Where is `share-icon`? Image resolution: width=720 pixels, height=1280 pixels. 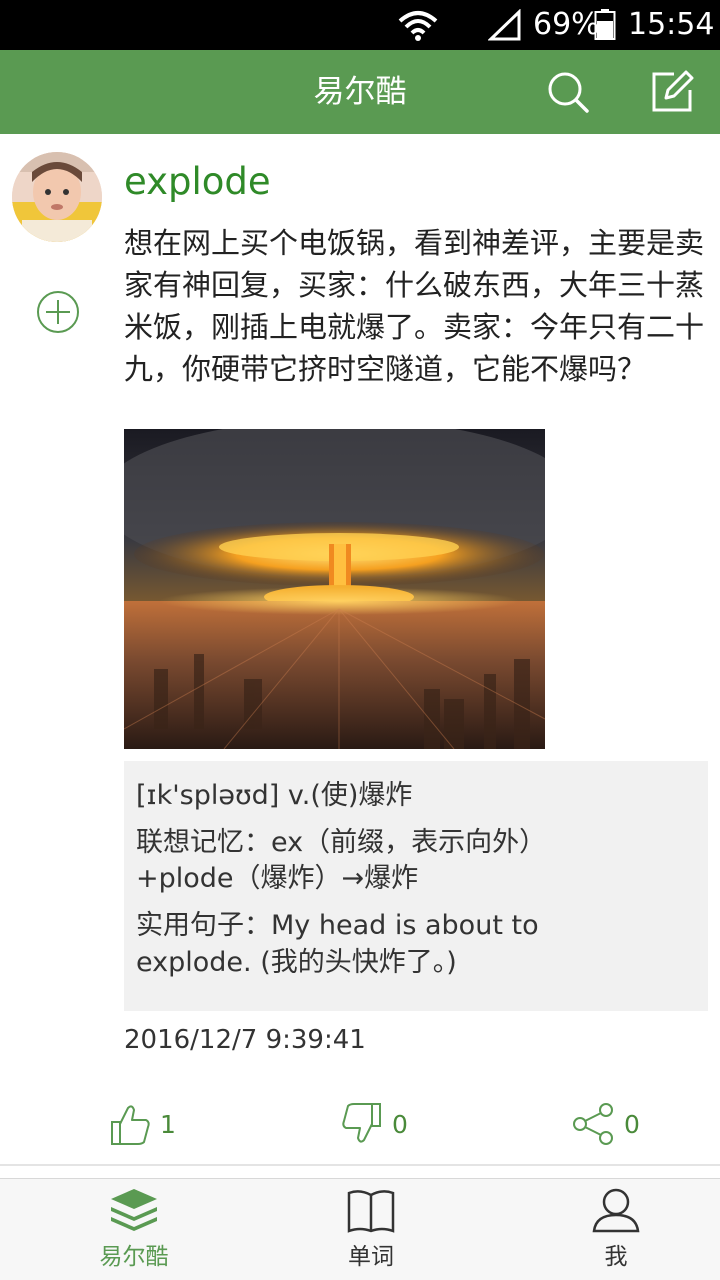
share-icon is located at coordinates (593, 1124).